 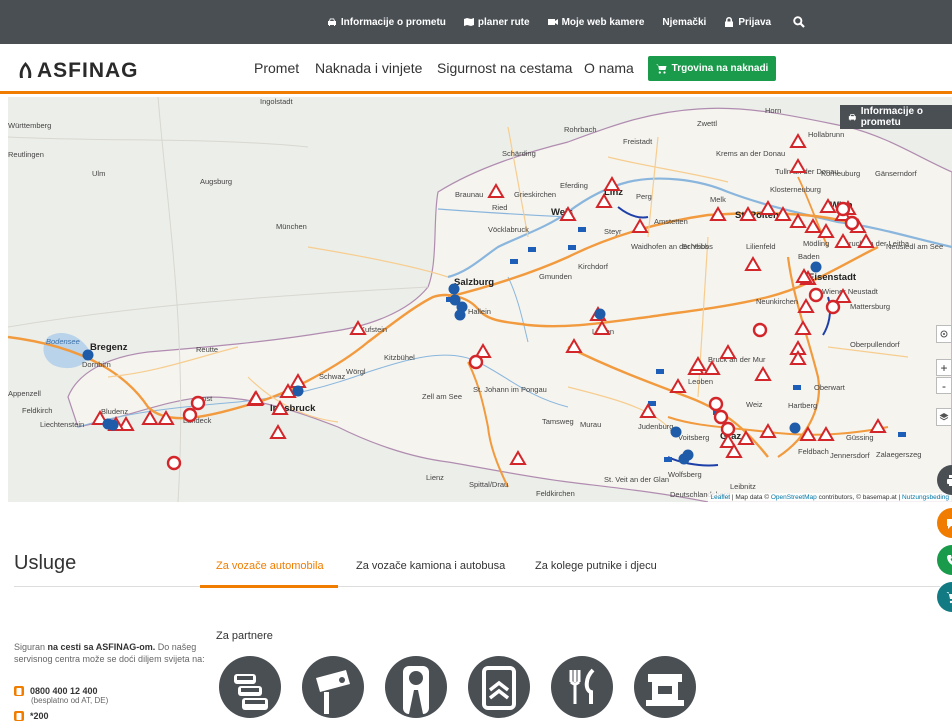 What do you see at coordinates (944, 560) in the screenshot?
I see `call-button` at bounding box center [944, 560].